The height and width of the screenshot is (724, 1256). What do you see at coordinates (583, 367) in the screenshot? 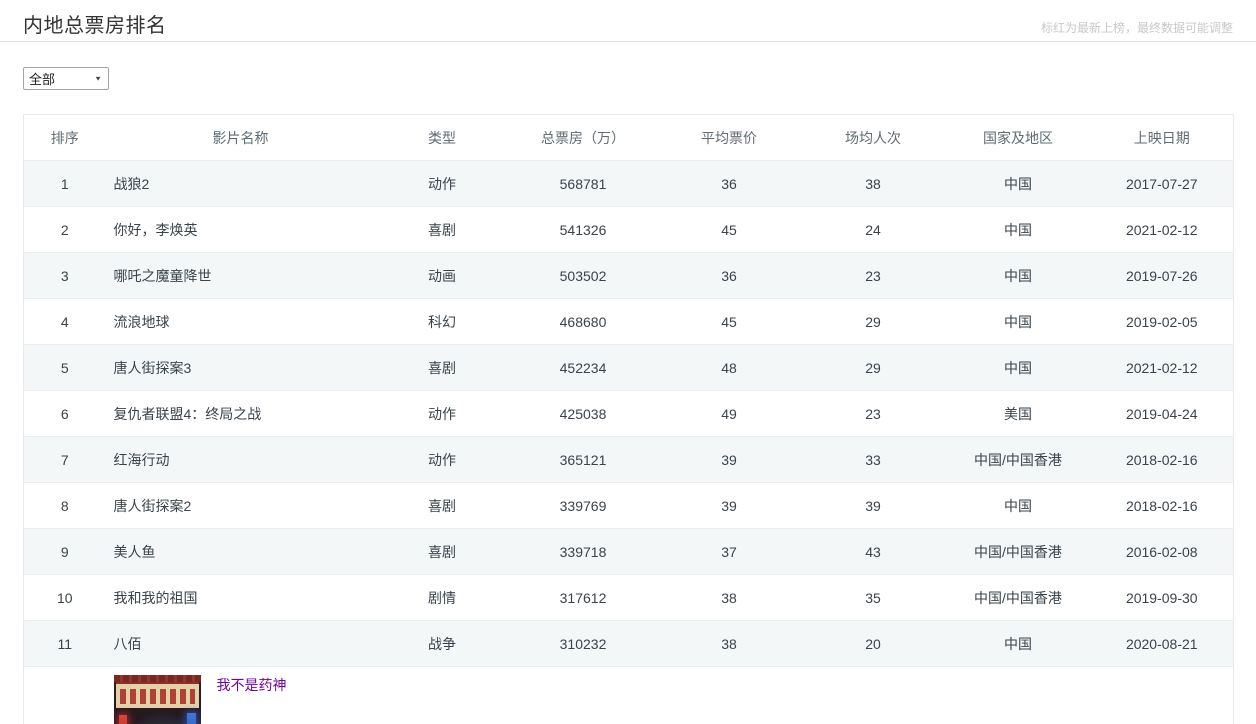
I see `gross-cell: 452234` at bounding box center [583, 367].